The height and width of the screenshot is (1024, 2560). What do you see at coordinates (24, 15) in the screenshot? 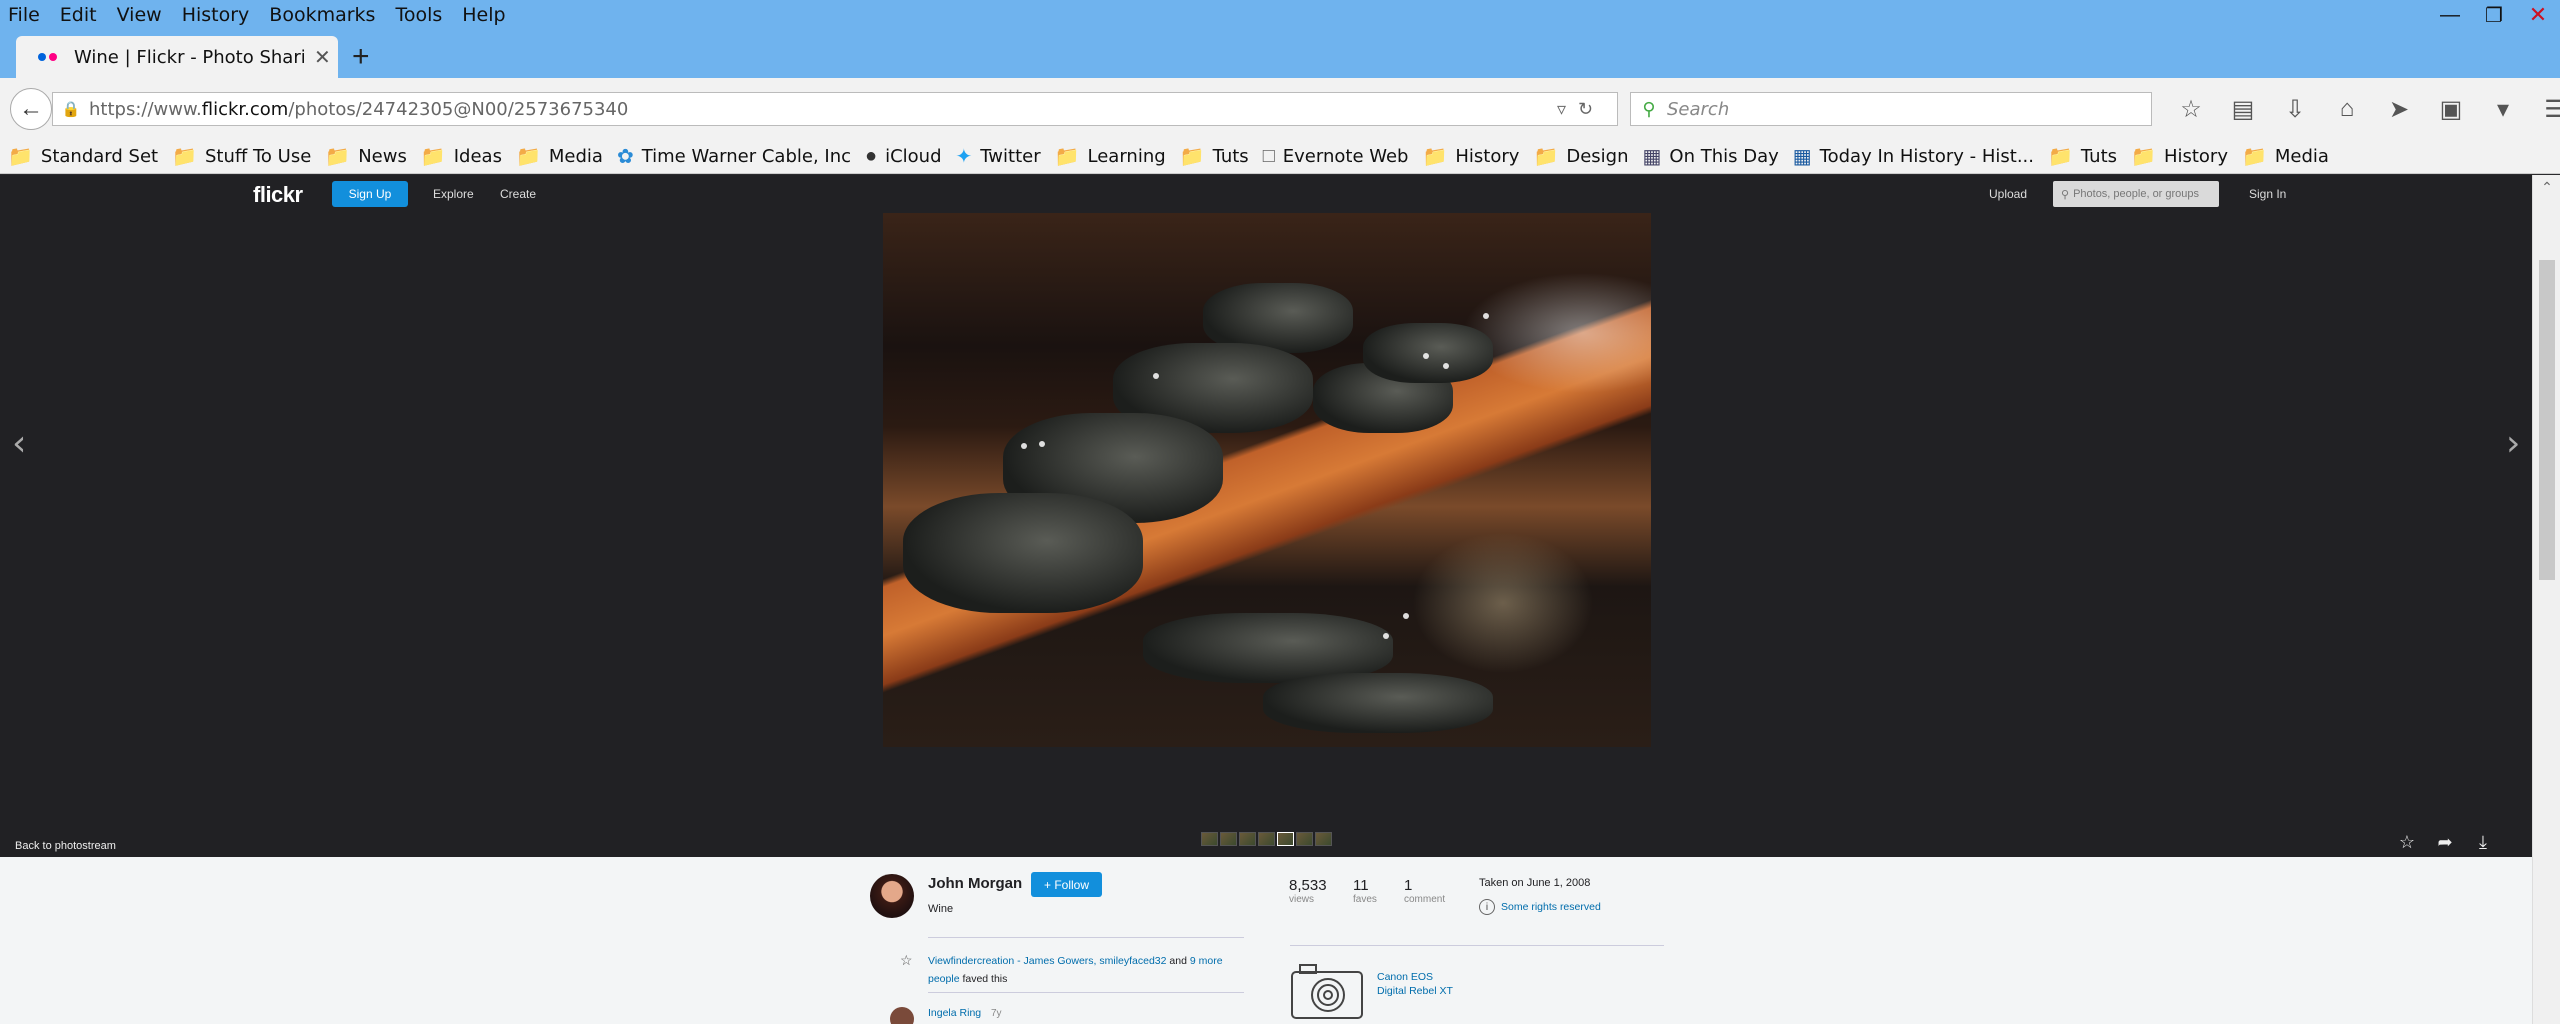
I see `menu-file: File` at bounding box center [24, 15].